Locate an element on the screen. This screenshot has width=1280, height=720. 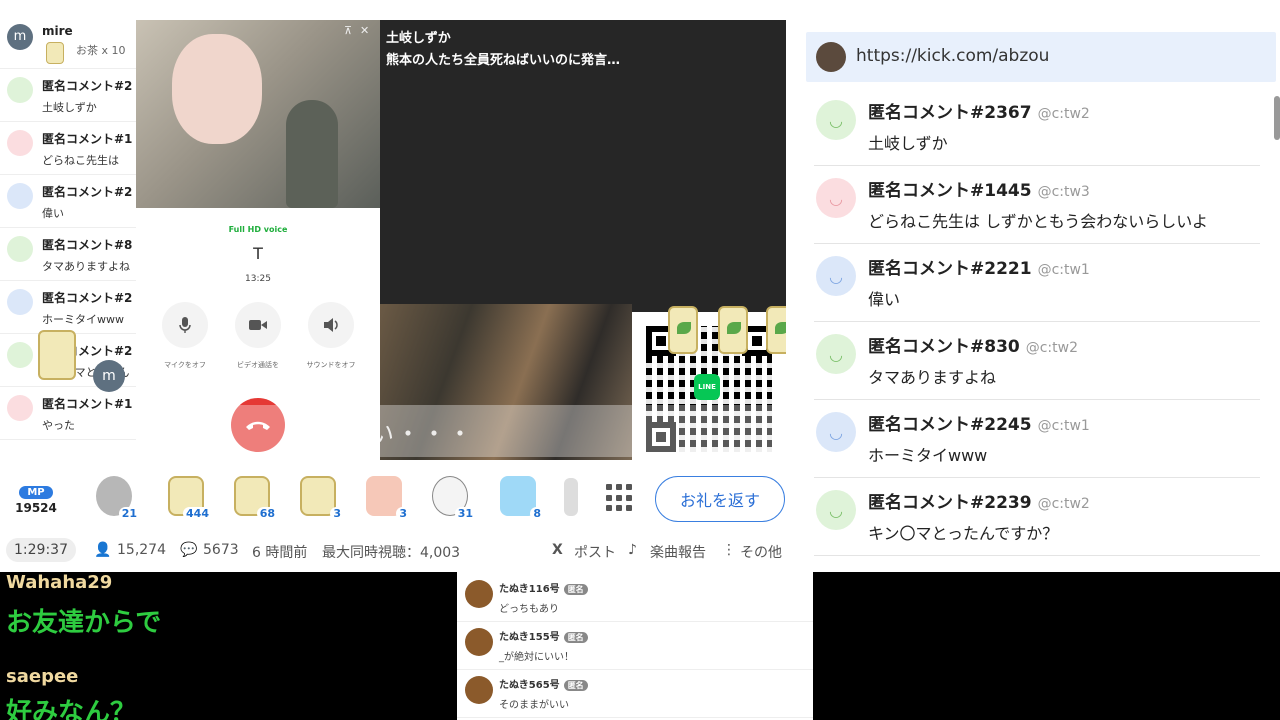
mp-badge: MP is located at coordinates (36, 492).